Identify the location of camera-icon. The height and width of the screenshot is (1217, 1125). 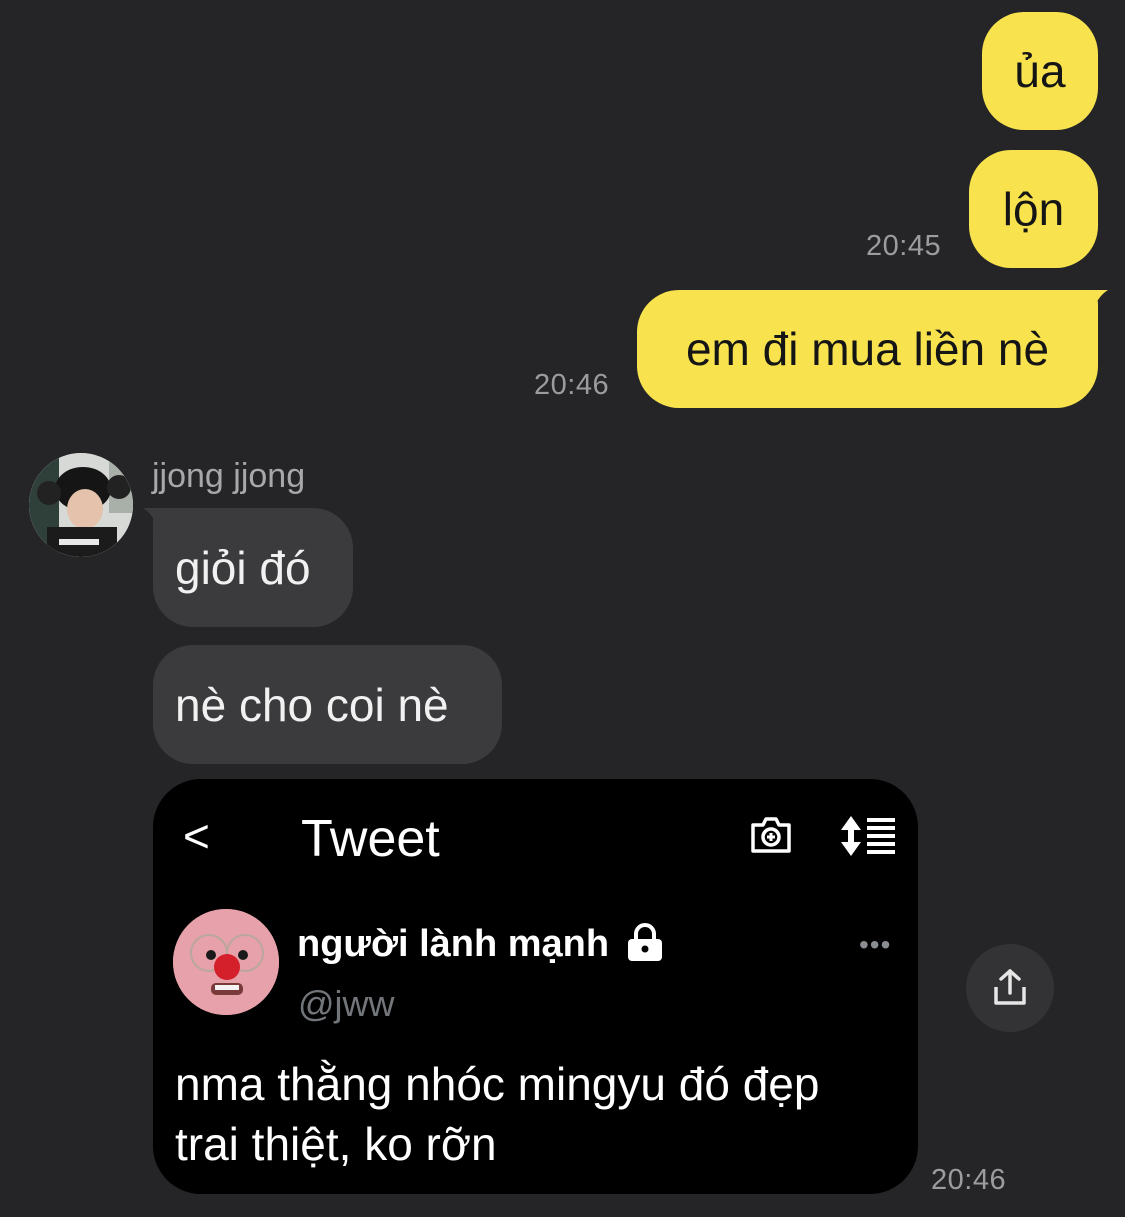
(771, 835).